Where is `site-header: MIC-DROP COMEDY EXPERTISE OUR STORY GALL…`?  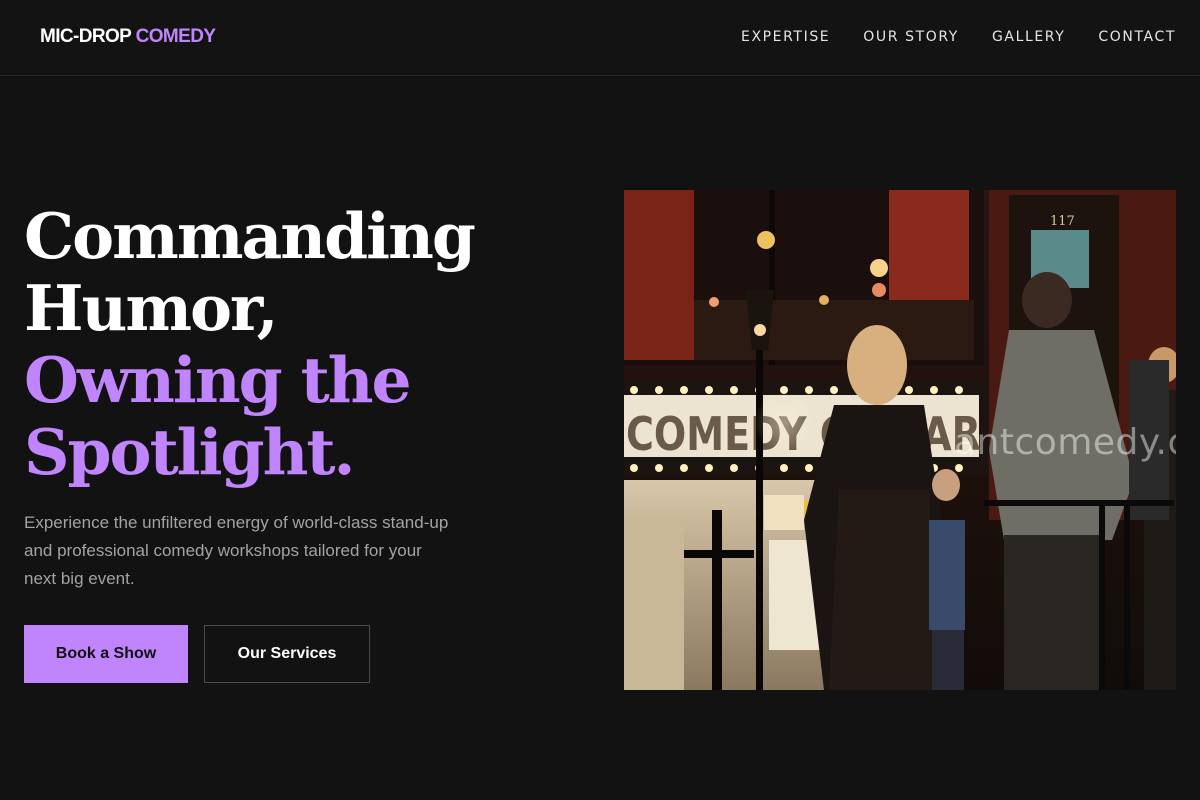
site-header: MIC-DROP COMEDY EXPERTISE OUR STORY GALL… is located at coordinates (600, 38).